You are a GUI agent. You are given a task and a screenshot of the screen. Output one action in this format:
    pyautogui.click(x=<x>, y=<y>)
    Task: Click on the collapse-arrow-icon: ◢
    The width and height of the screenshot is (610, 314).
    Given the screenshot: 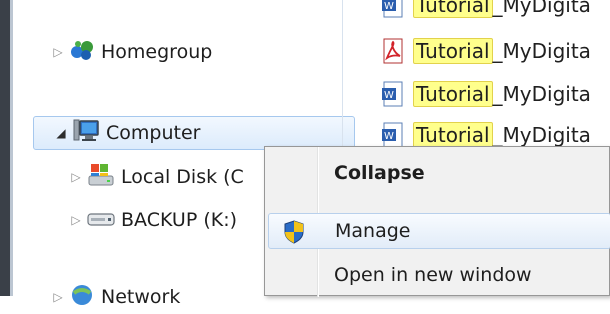 What is the action you would take?
    pyautogui.click(x=61, y=133)
    